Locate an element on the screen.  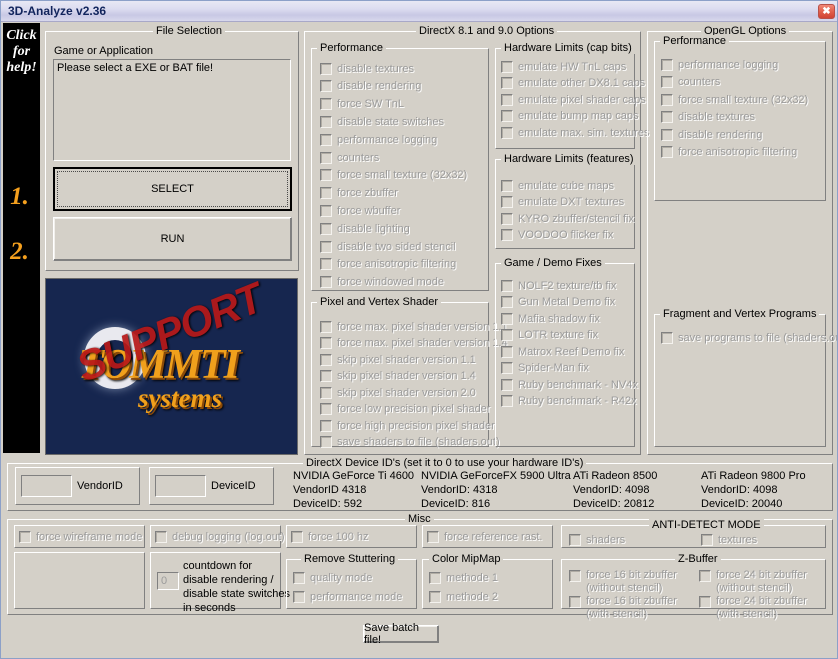
select-button: SELECT is located at coordinates (172, 189).